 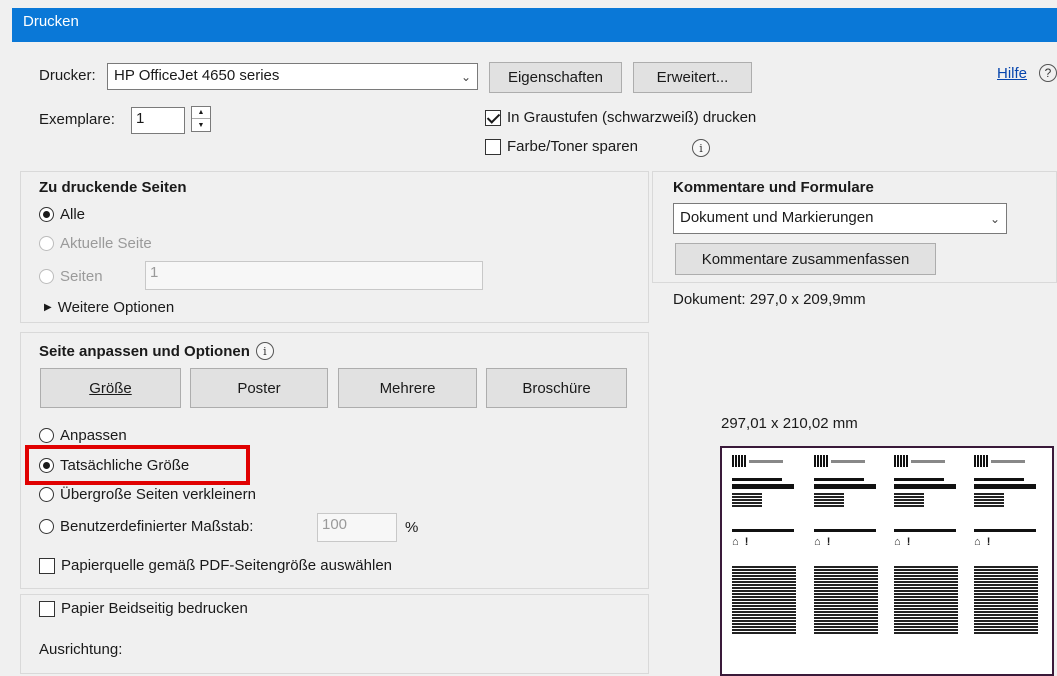 What do you see at coordinates (1012, 73) in the screenshot?
I see `help-link: Hilfe` at bounding box center [1012, 73].